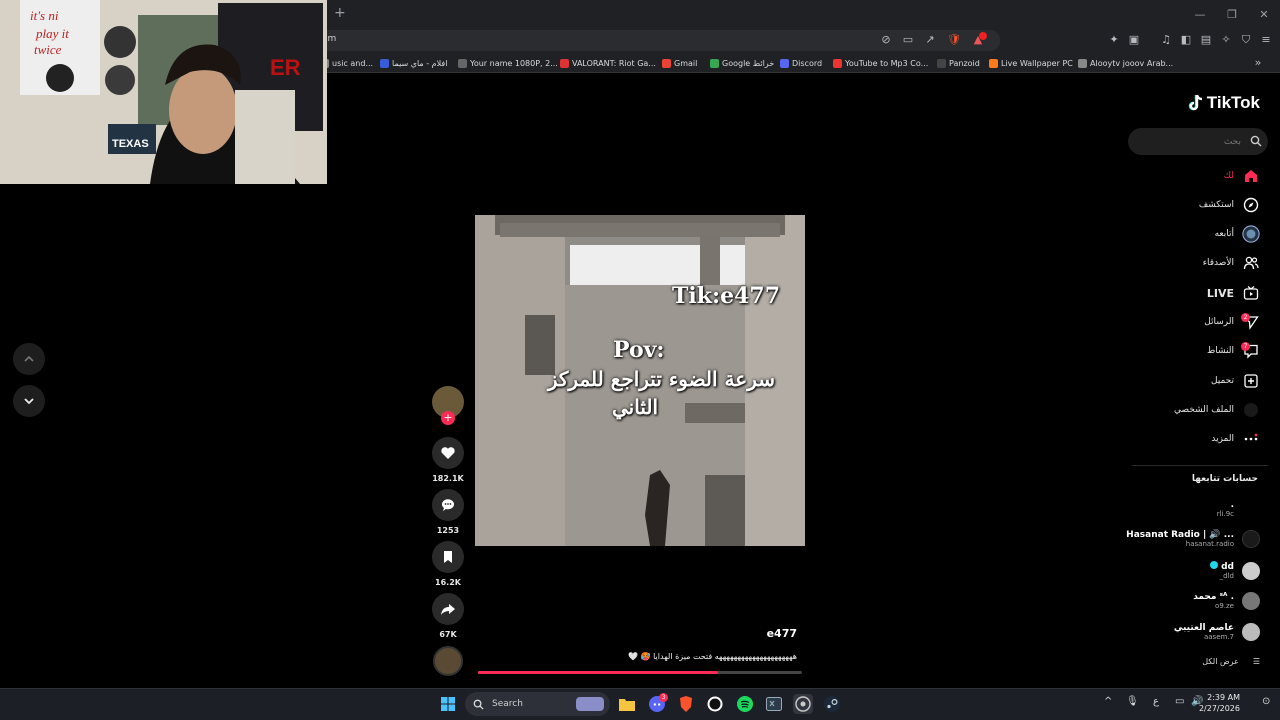 The image size is (1280, 720). I want to click on bookmark-item: Live Wallpaper PC, so click(1031, 63).